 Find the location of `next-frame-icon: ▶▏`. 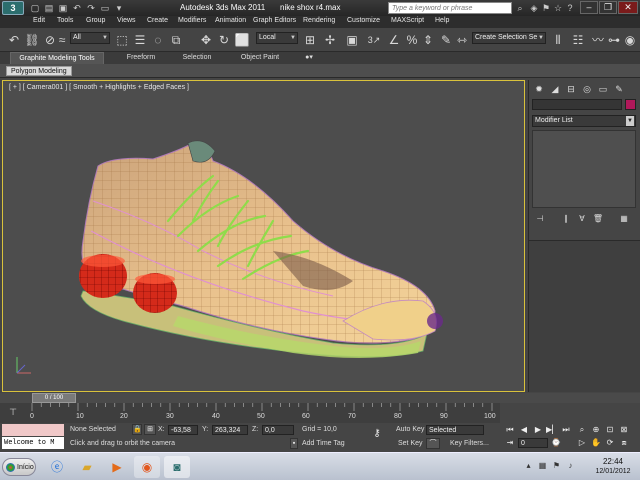

next-frame-icon: ▶▏ is located at coordinates (552, 429).